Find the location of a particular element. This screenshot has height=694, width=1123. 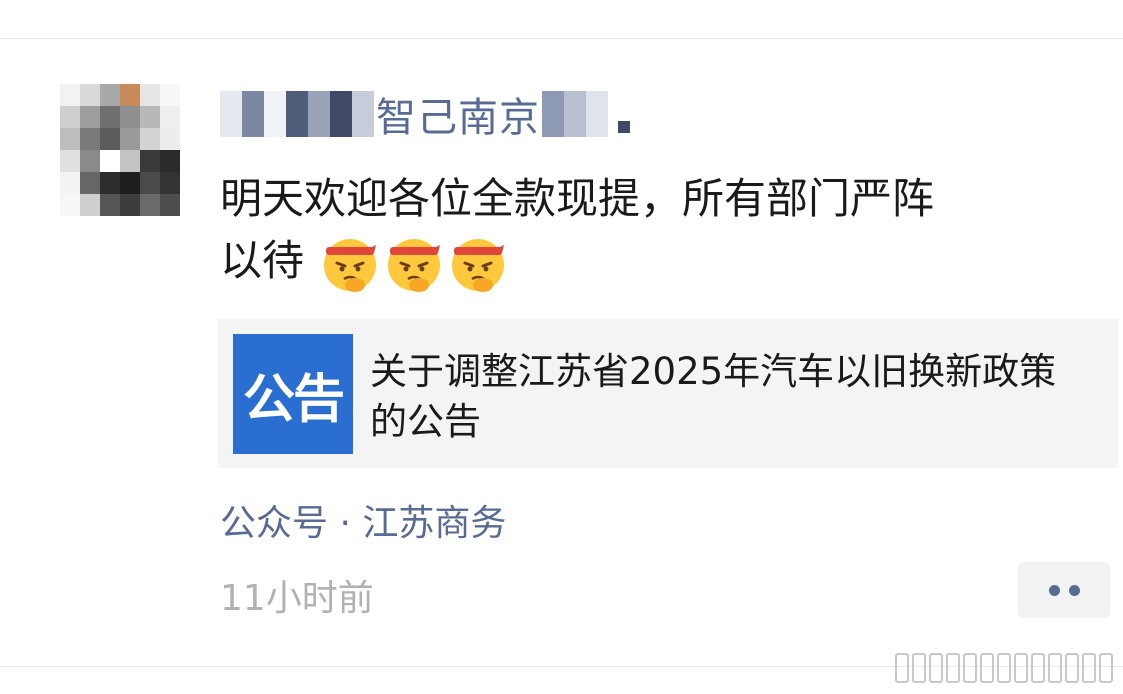

post-text-line-2: 以待 is located at coordinates (262, 260).